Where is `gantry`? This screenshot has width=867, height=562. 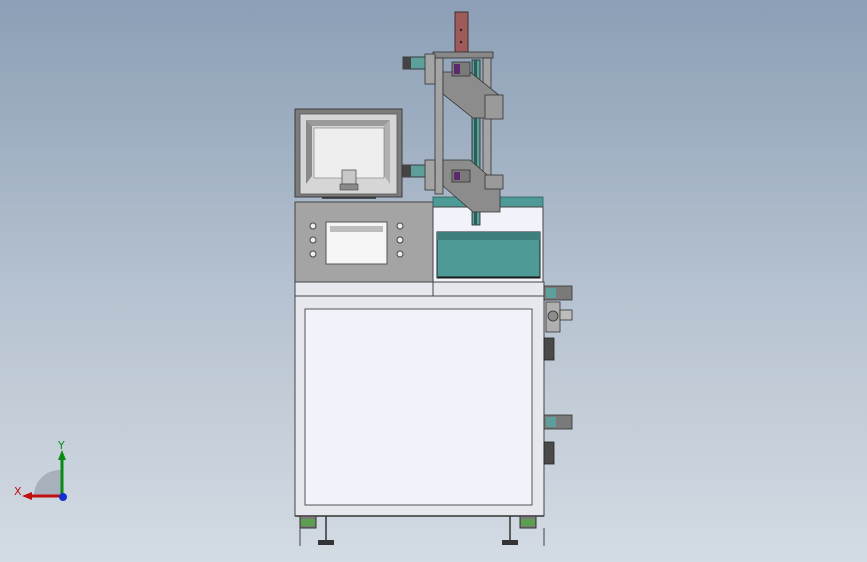 gantry is located at coordinates (468, 118).